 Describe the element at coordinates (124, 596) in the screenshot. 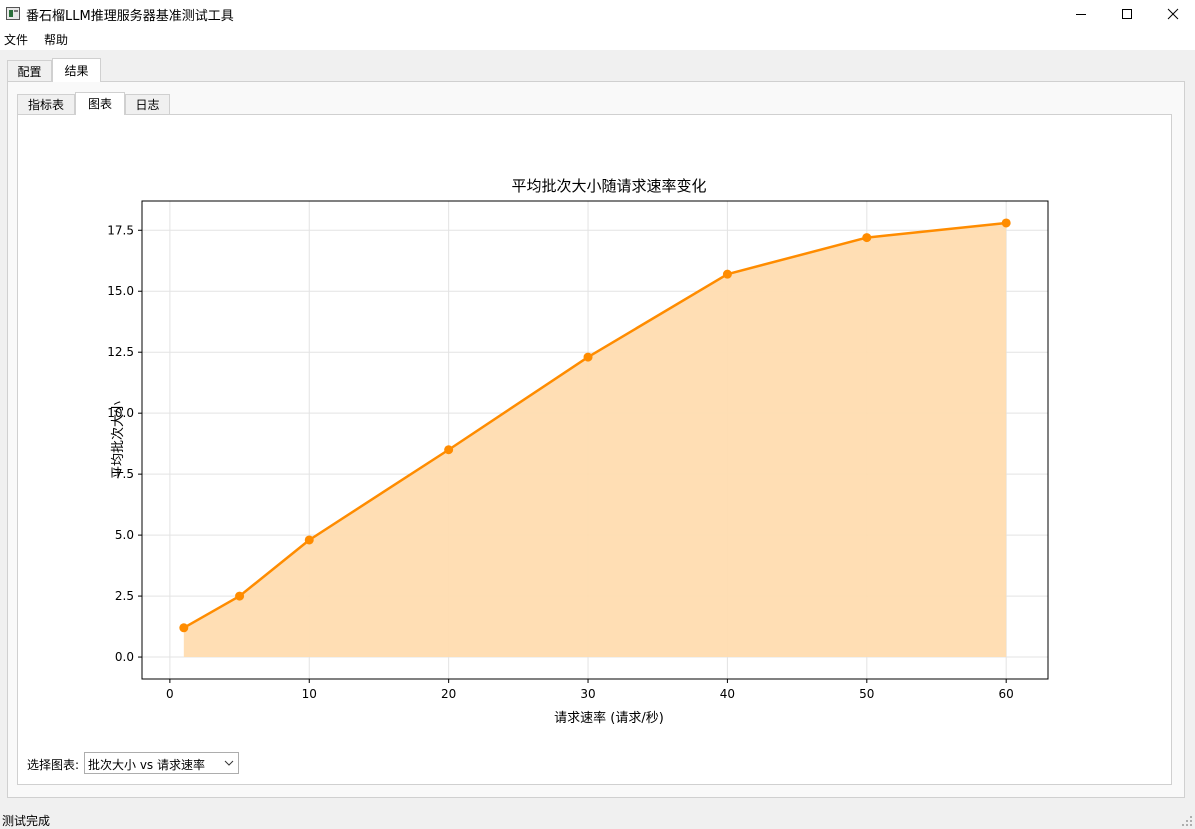

I see `y-tick-label: 2.5` at that location.